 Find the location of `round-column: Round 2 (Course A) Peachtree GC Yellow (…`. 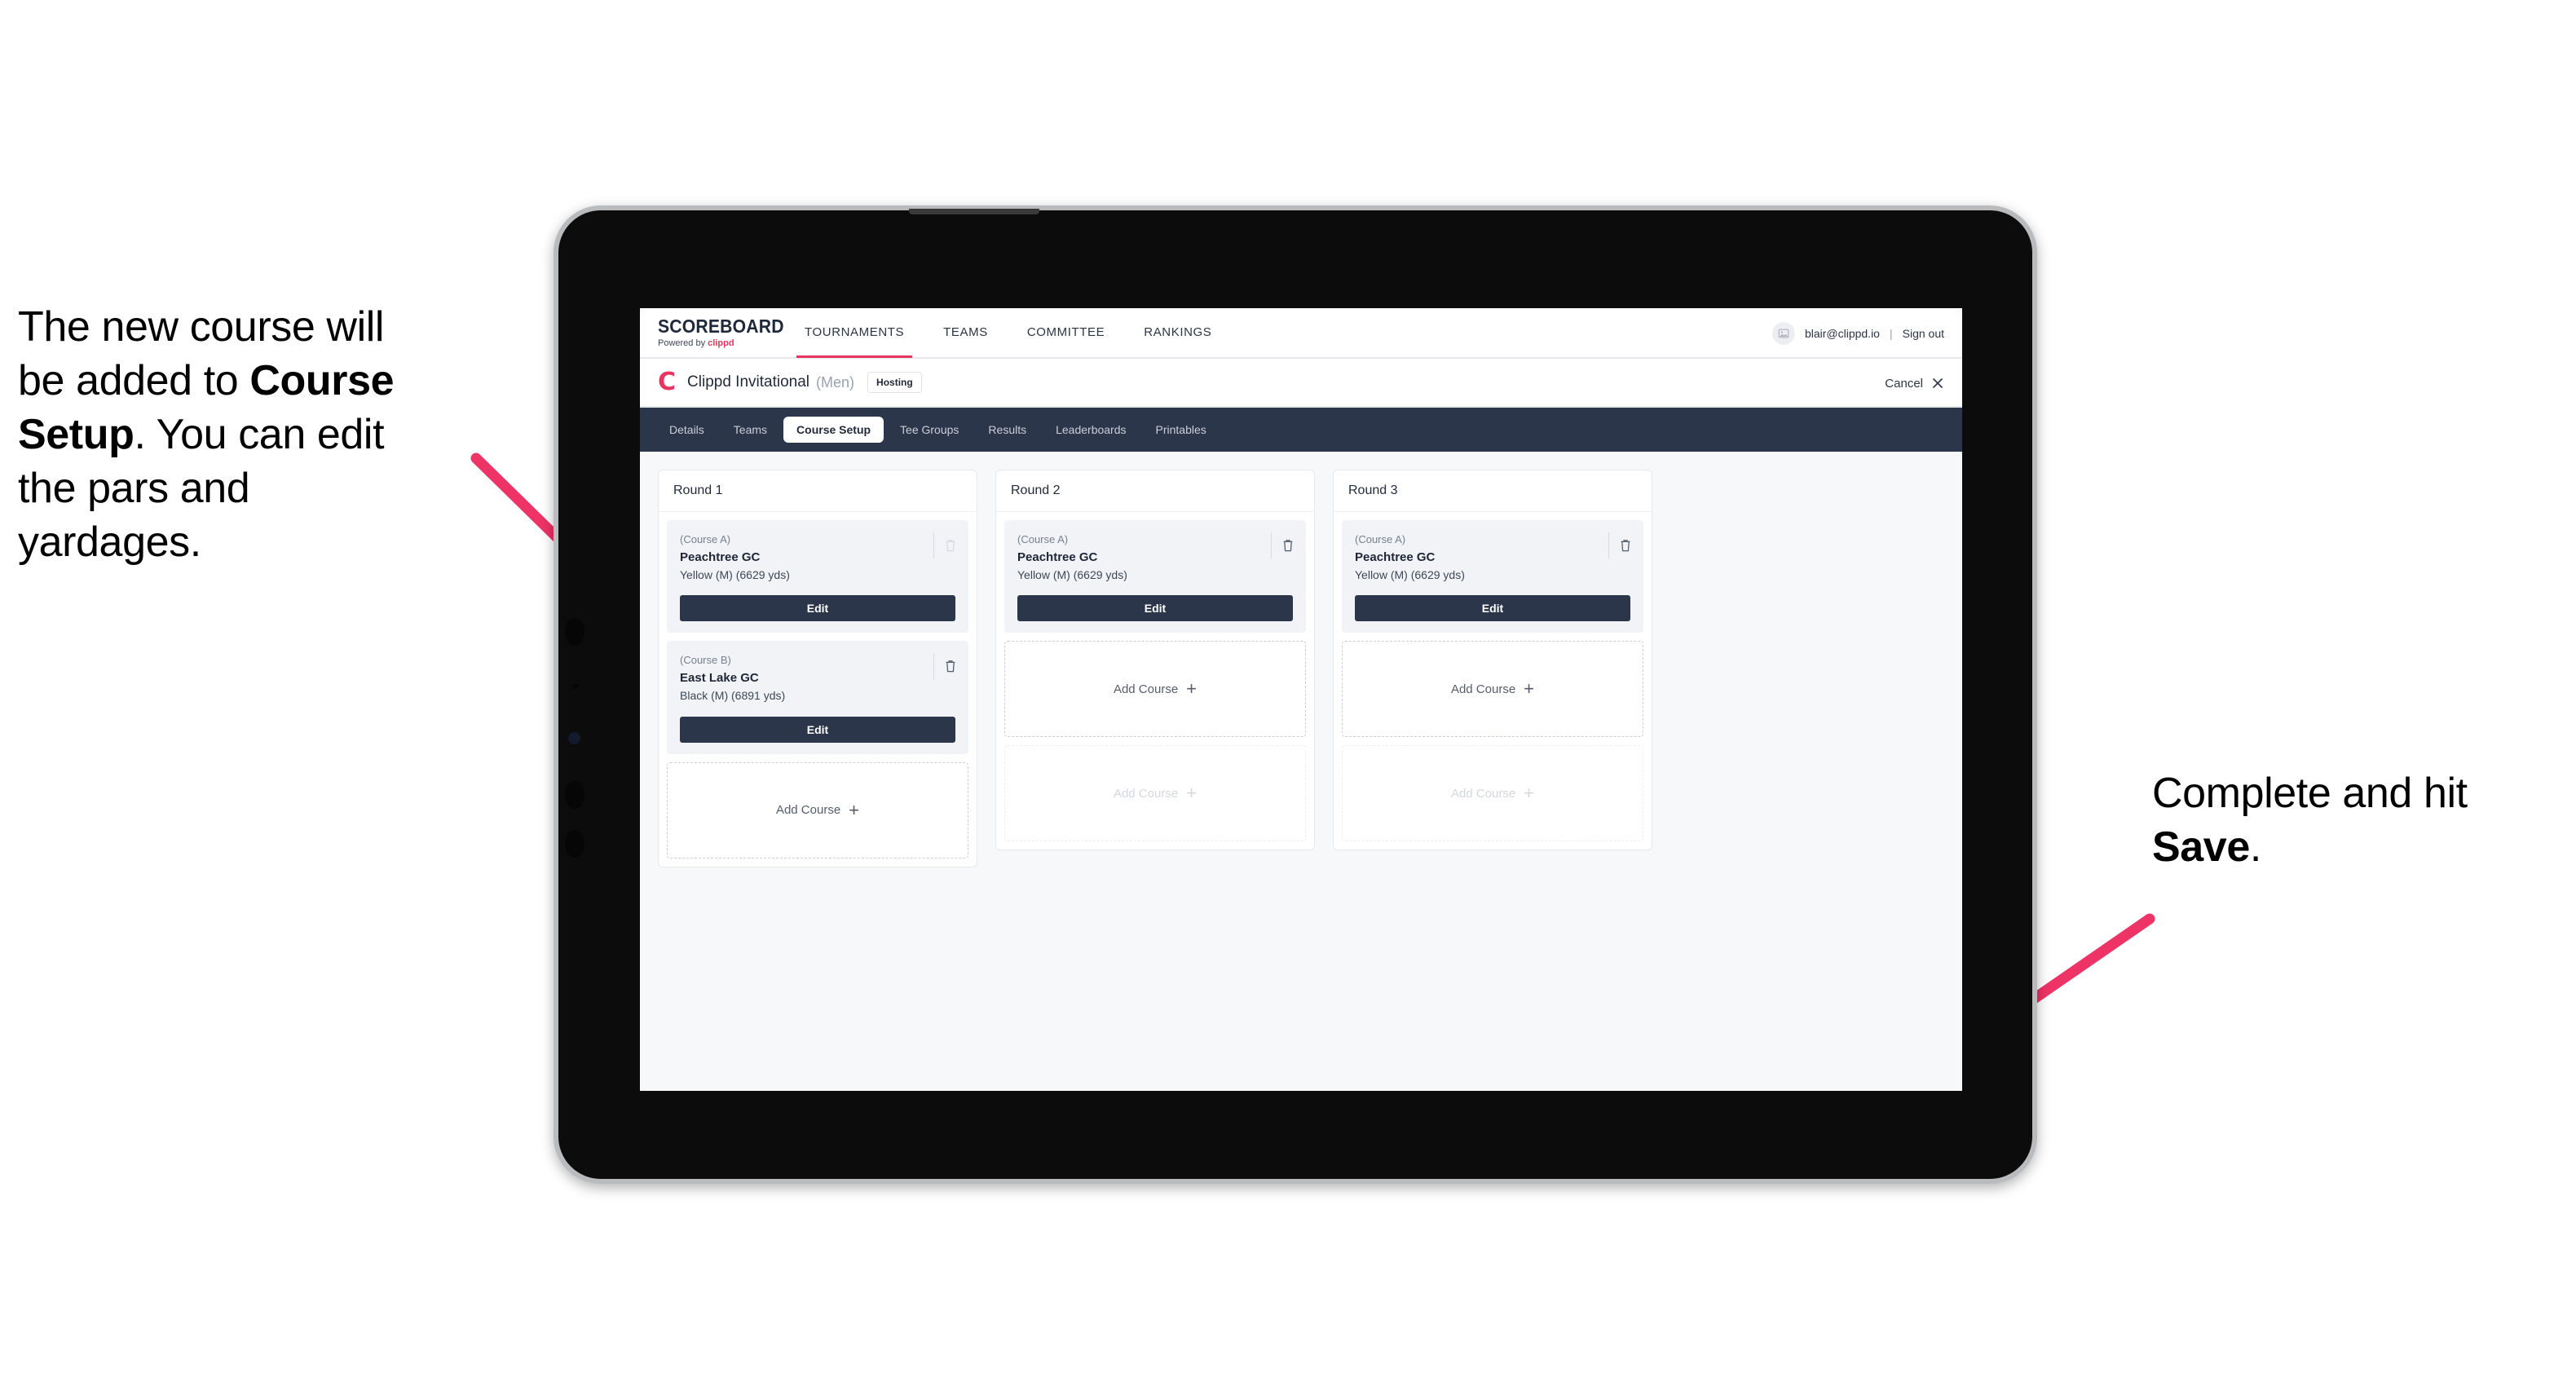

round-column: Round 2 (Course A) Peachtree GC Yellow (… is located at coordinates (1155, 660).